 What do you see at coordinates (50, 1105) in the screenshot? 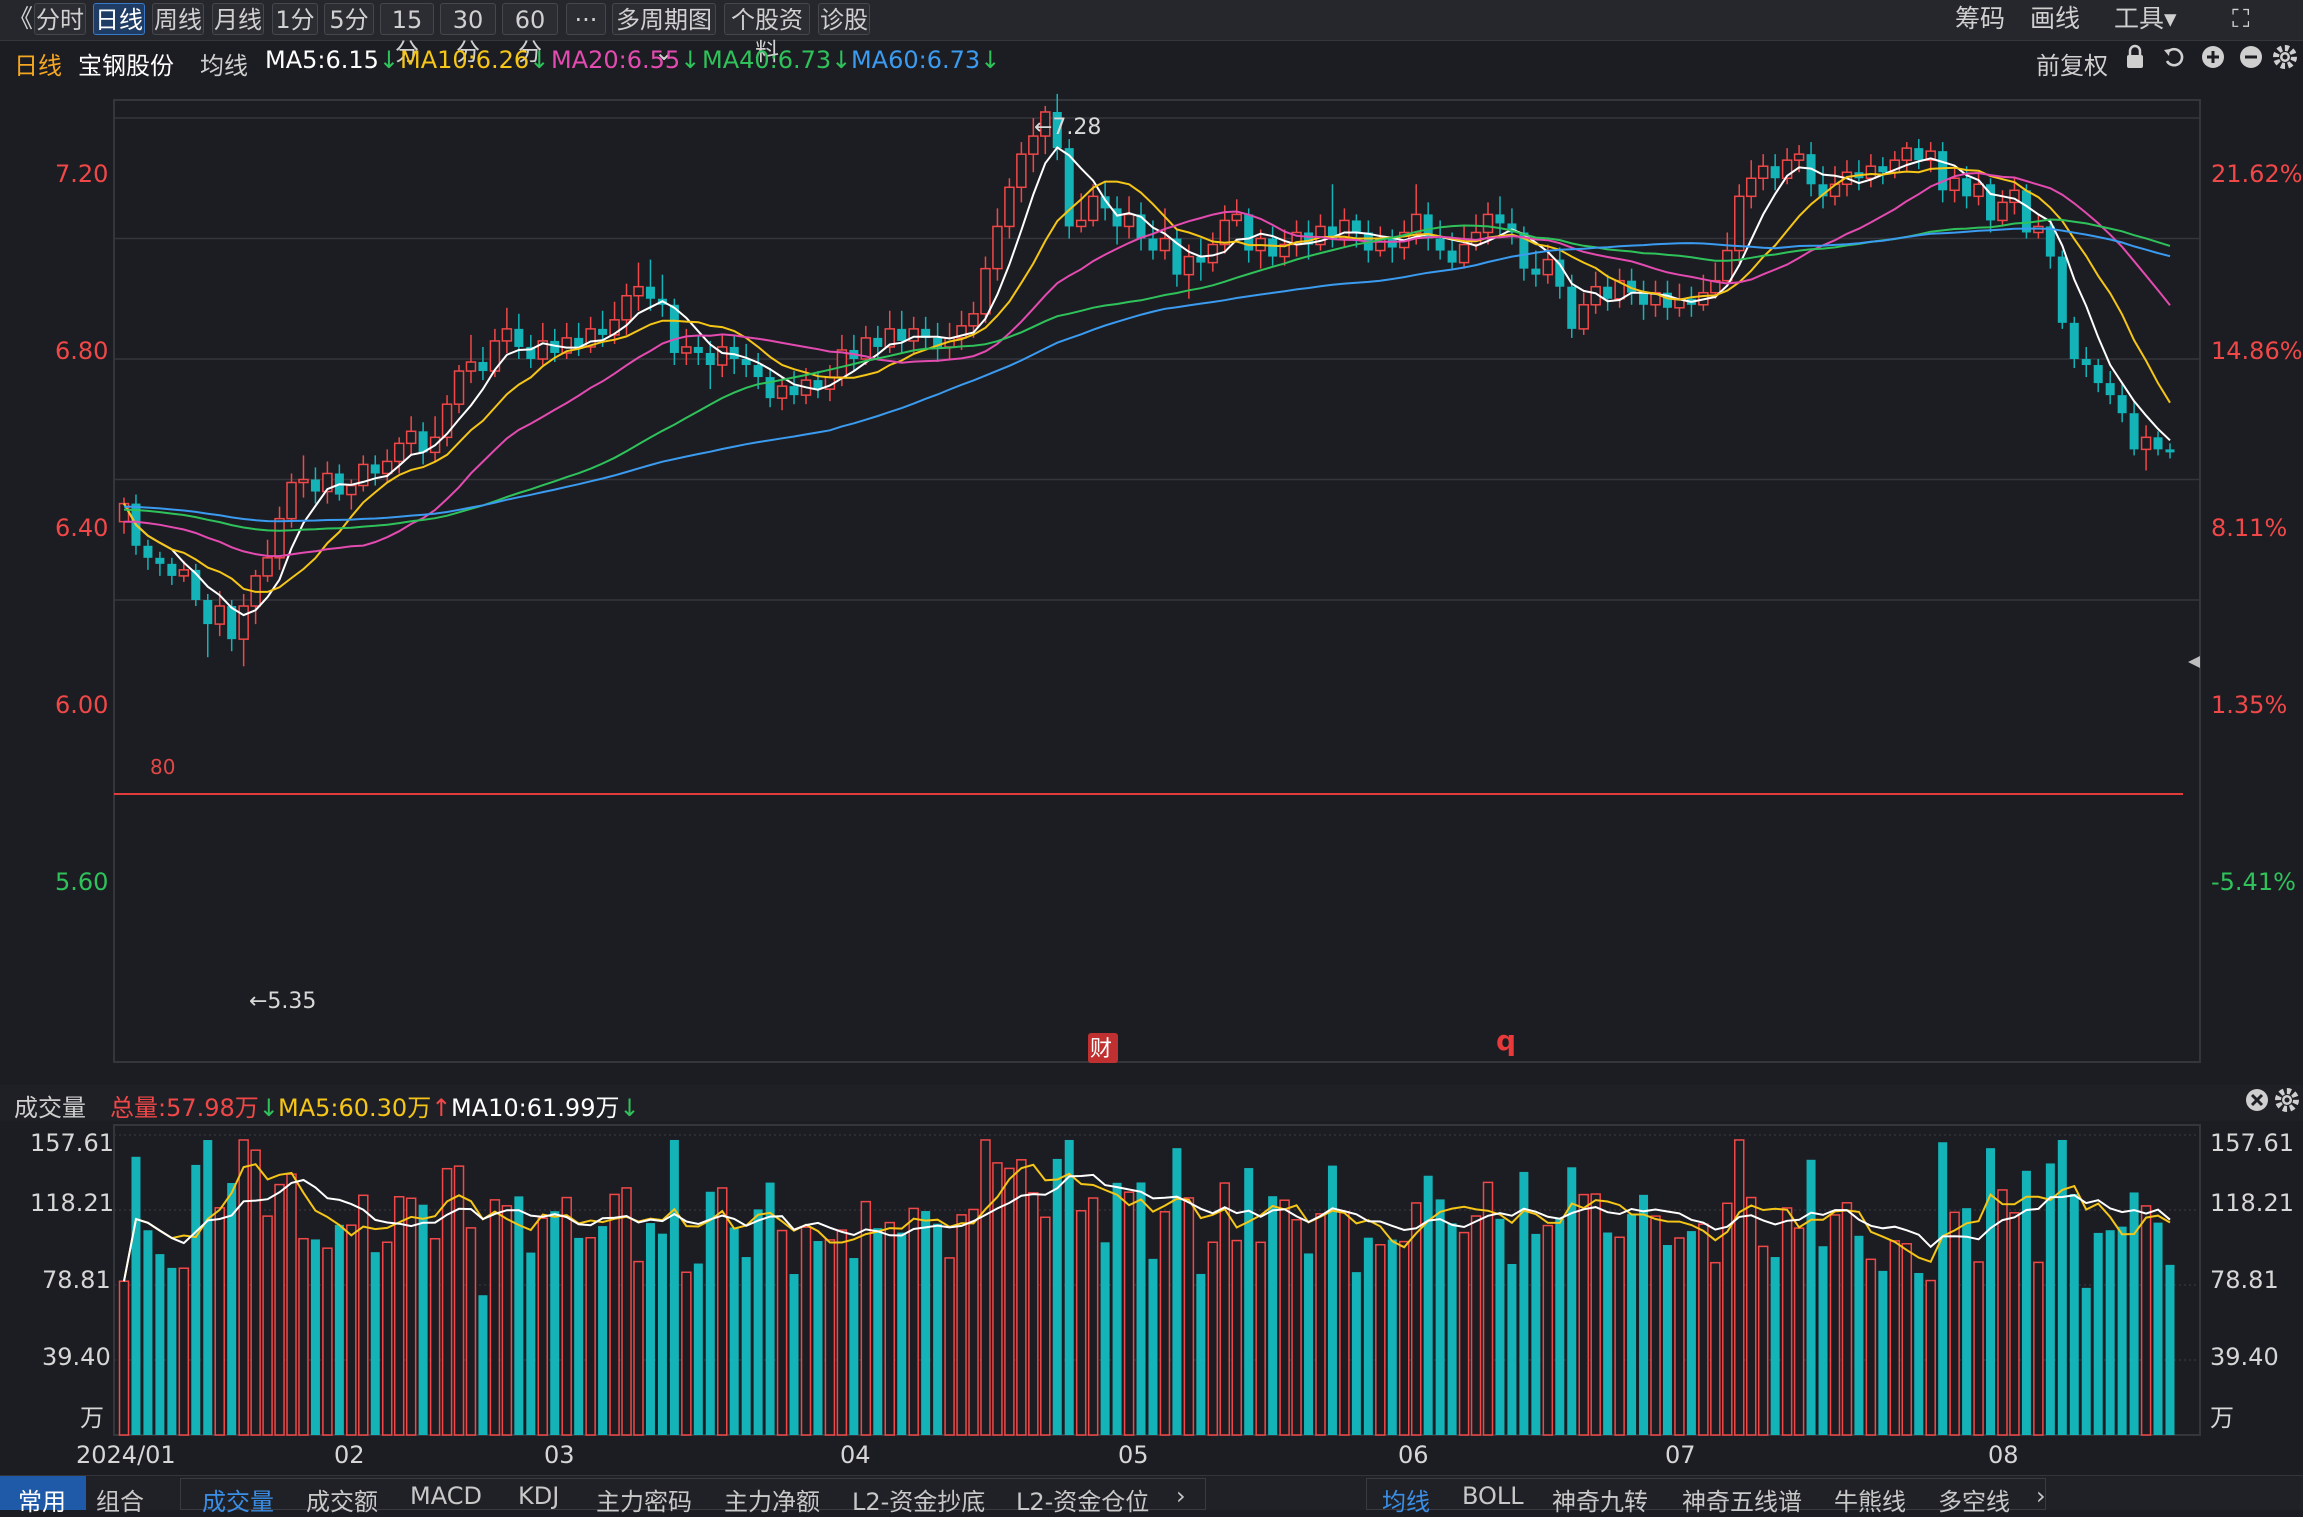
I see `volume-title: 成交量` at bounding box center [50, 1105].